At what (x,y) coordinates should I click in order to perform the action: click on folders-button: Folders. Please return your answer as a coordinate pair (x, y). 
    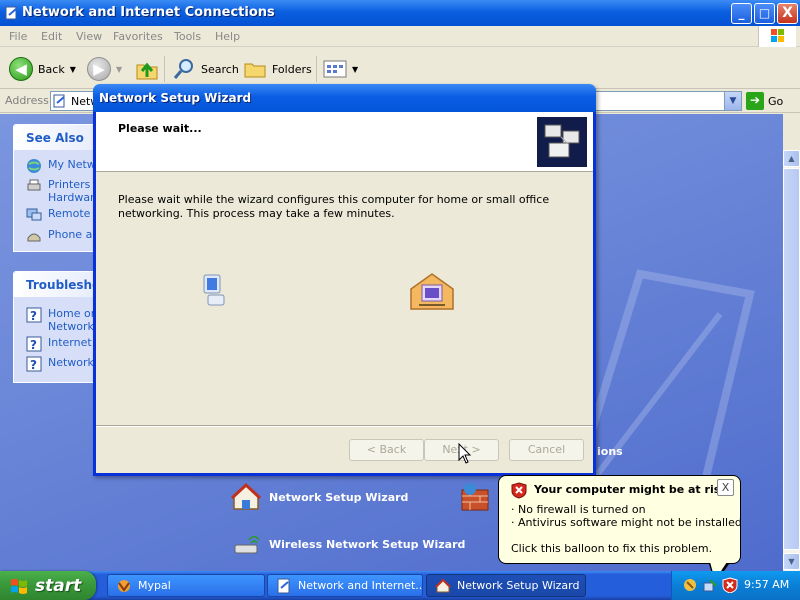
    Looking at the image, I should click on (277, 69).